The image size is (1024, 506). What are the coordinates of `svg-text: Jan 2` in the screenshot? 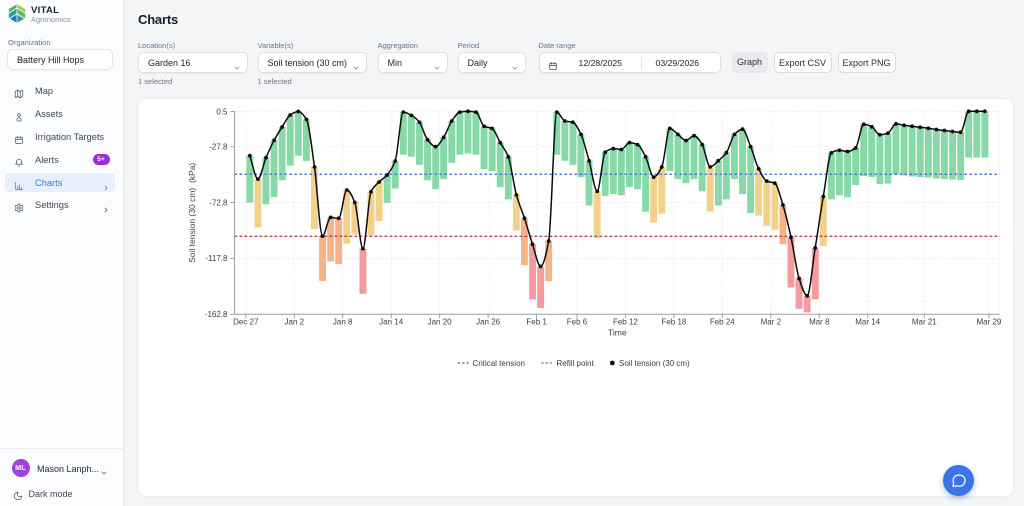 It's located at (295, 322).